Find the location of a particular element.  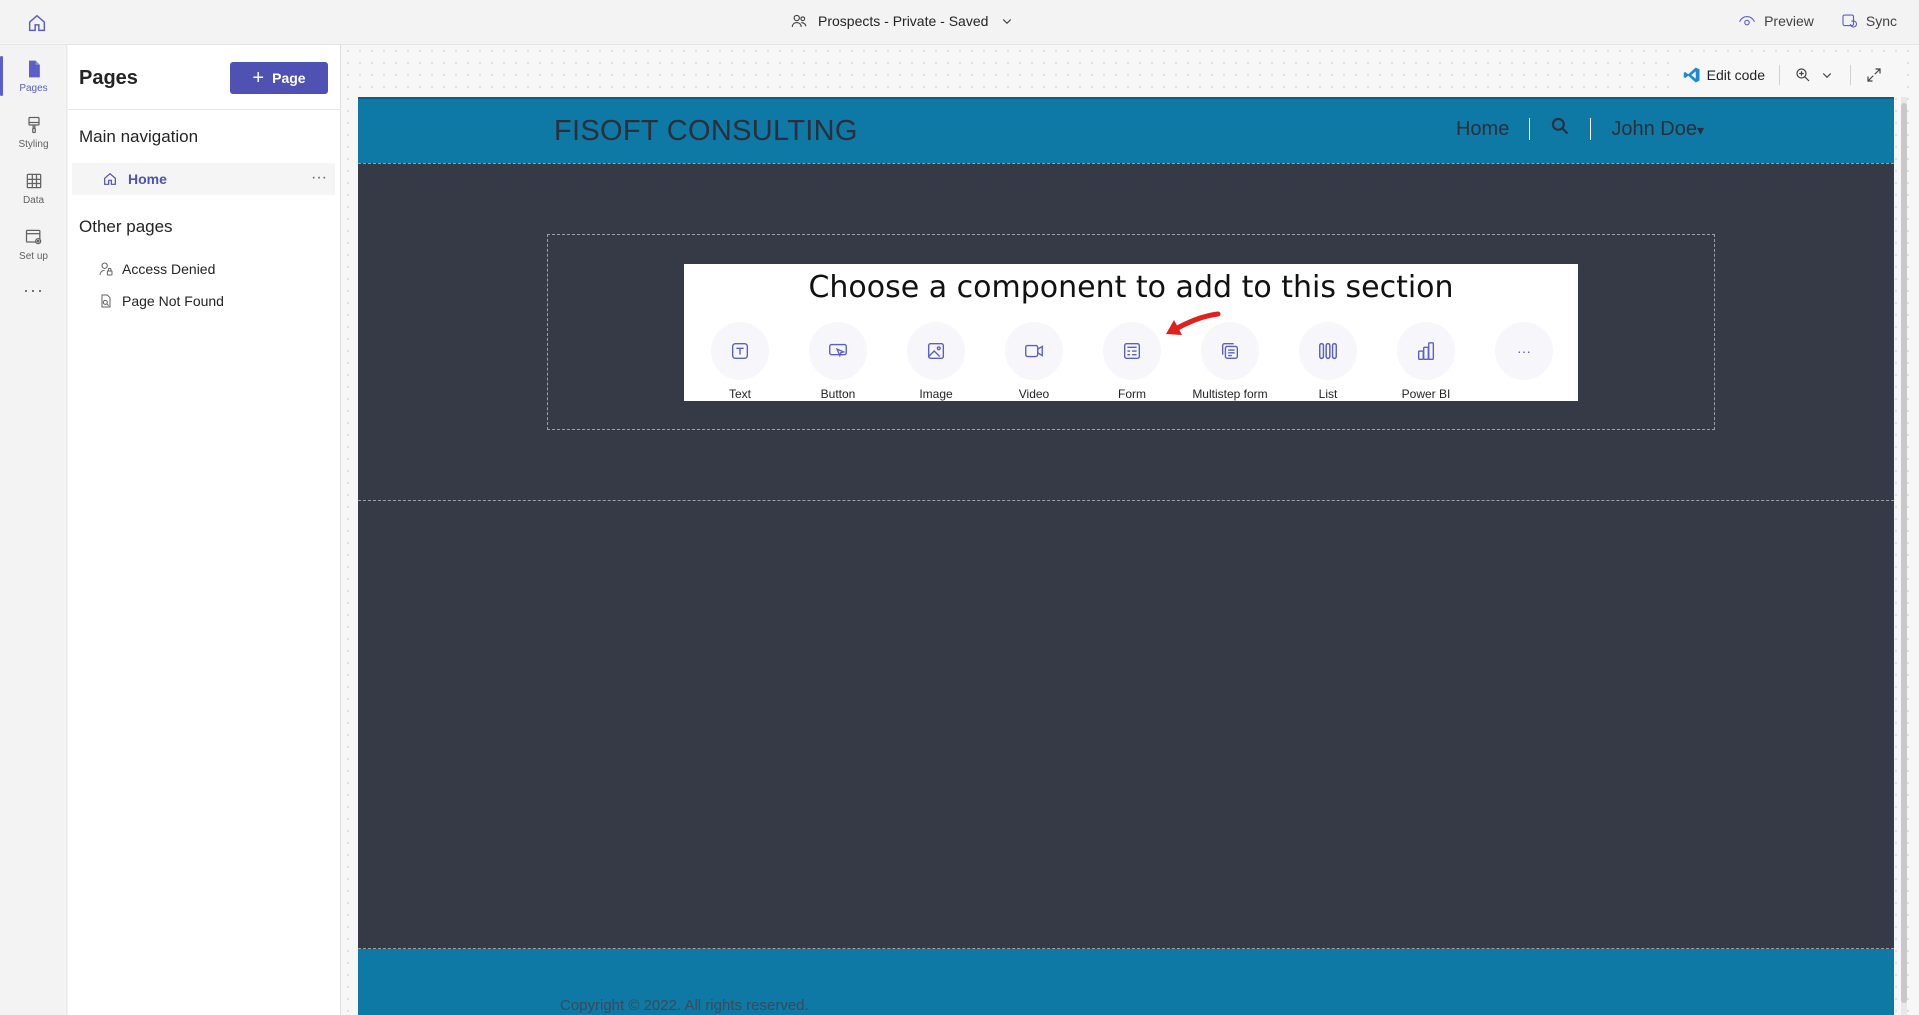

rail-item-pages: Pages is located at coordinates (33, 76).